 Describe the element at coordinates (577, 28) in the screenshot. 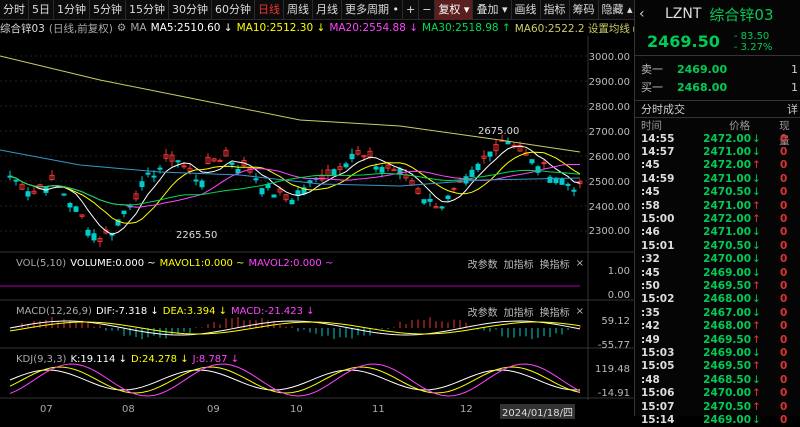

I see `ma60-value: MA60:2522.2 设置均线 ▸` at that location.